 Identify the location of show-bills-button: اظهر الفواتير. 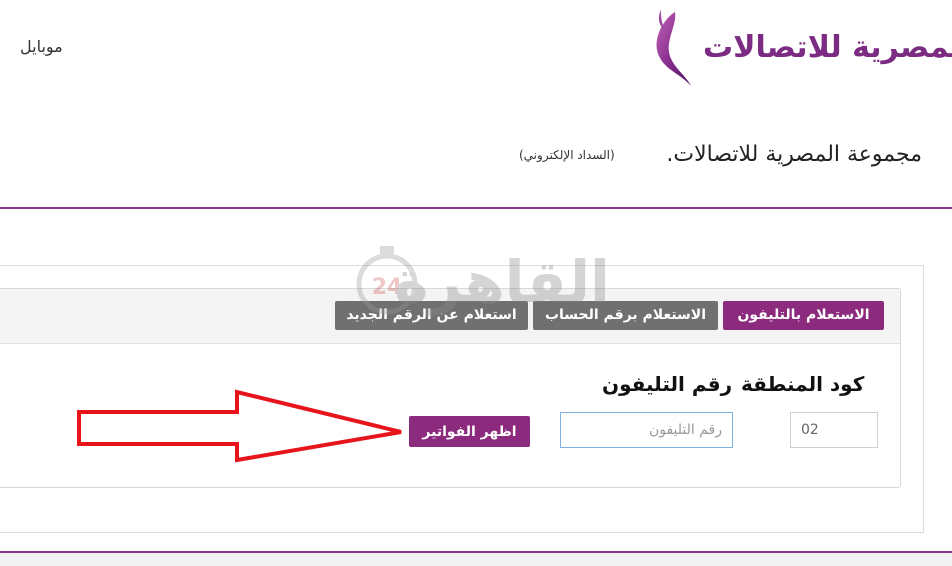
(469, 431).